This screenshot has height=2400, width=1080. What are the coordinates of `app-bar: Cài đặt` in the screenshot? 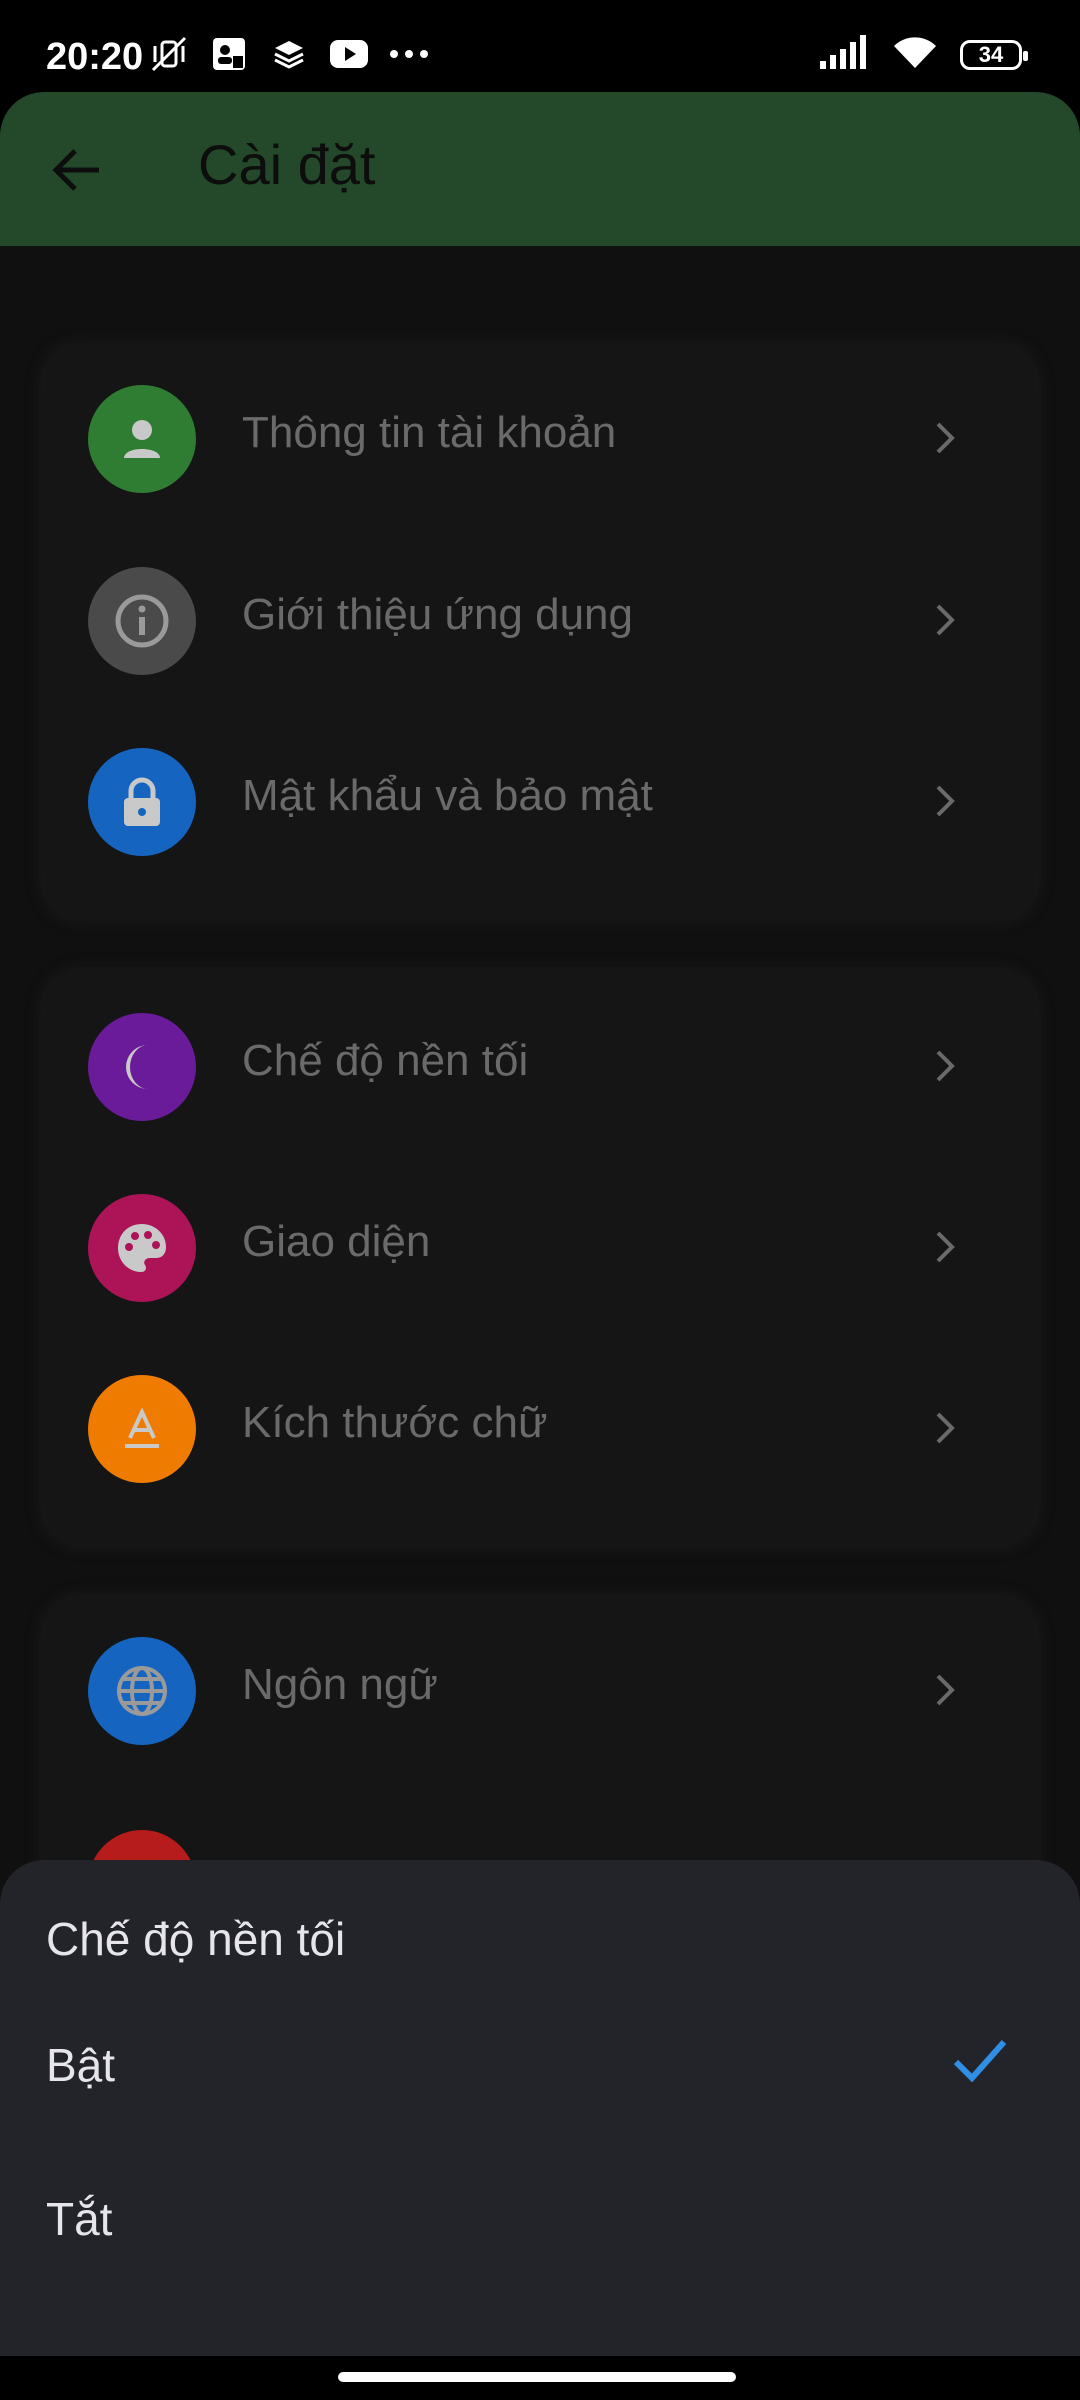 It's located at (540, 169).